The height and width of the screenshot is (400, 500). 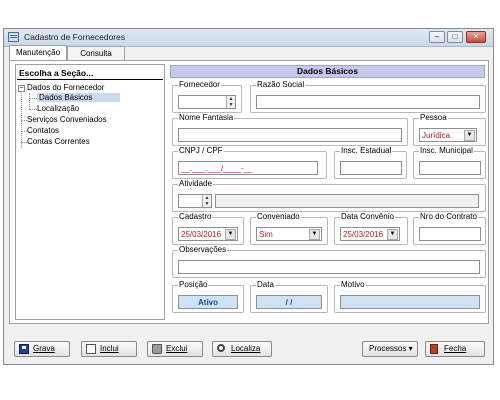 I want to click on fecha-button: Fecha, so click(x=455, y=349).